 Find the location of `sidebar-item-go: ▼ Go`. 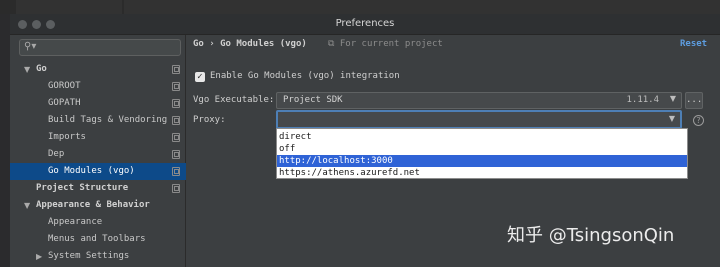

sidebar-item-go: ▼ Go is located at coordinates (98, 69).